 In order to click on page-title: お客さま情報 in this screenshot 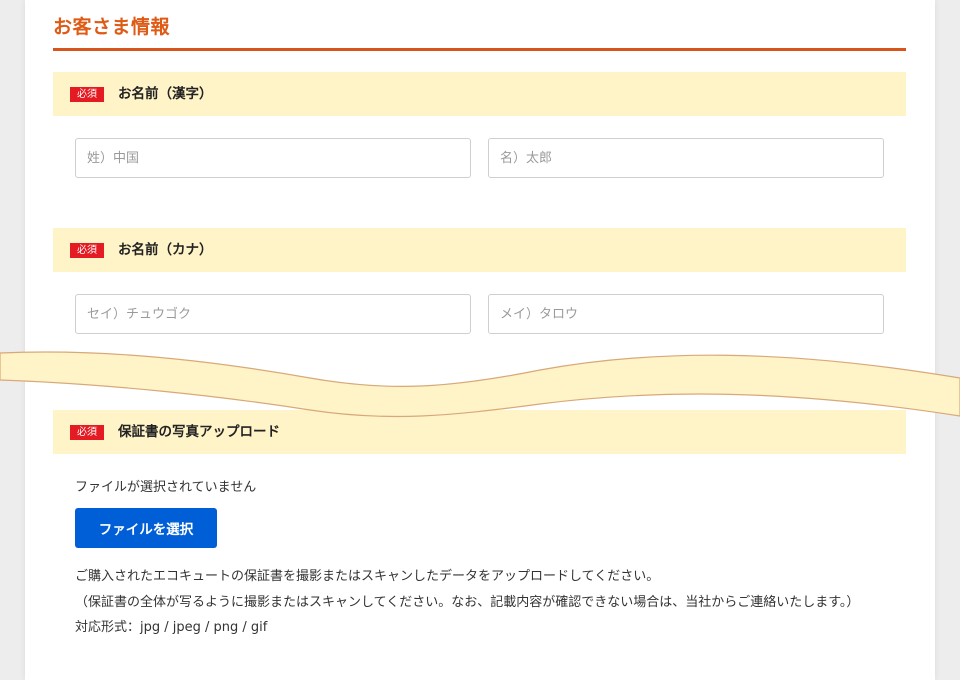, I will do `click(112, 27)`.